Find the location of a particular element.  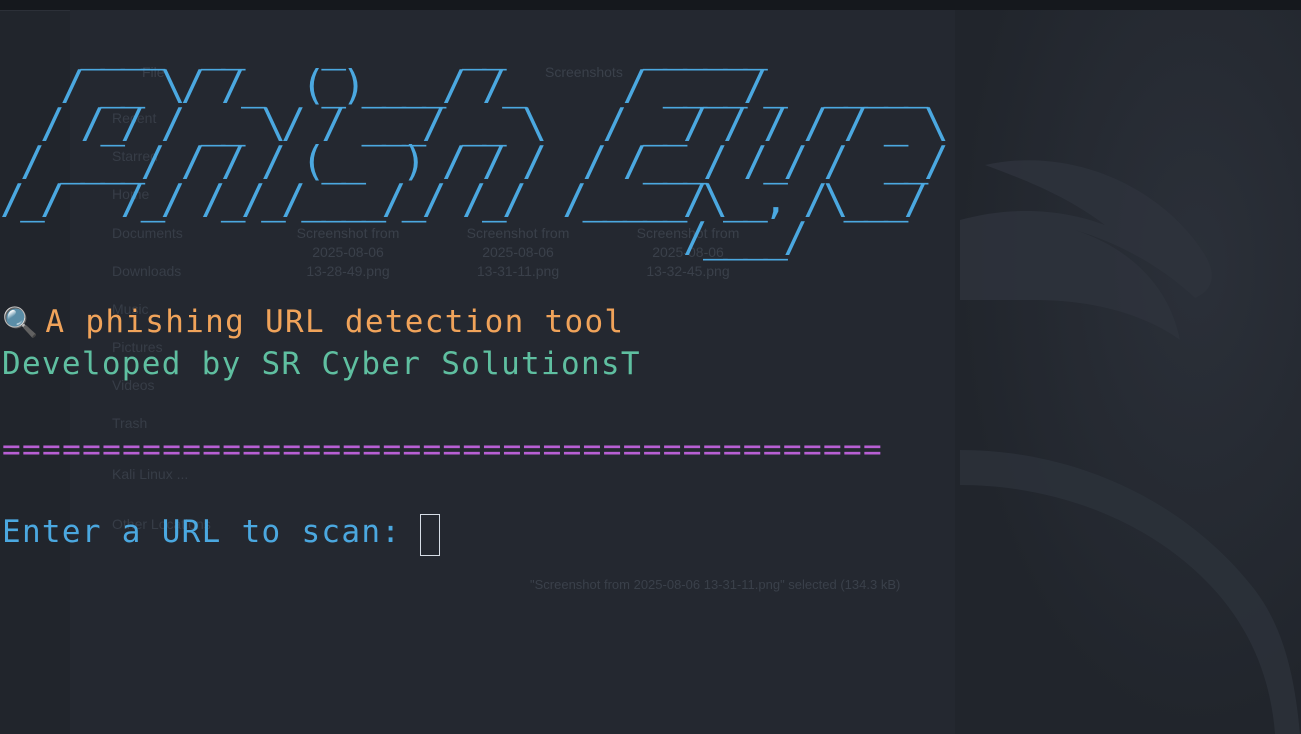

developer-credit: Developed by SR Cyber SolutionsT is located at coordinates (321, 364).